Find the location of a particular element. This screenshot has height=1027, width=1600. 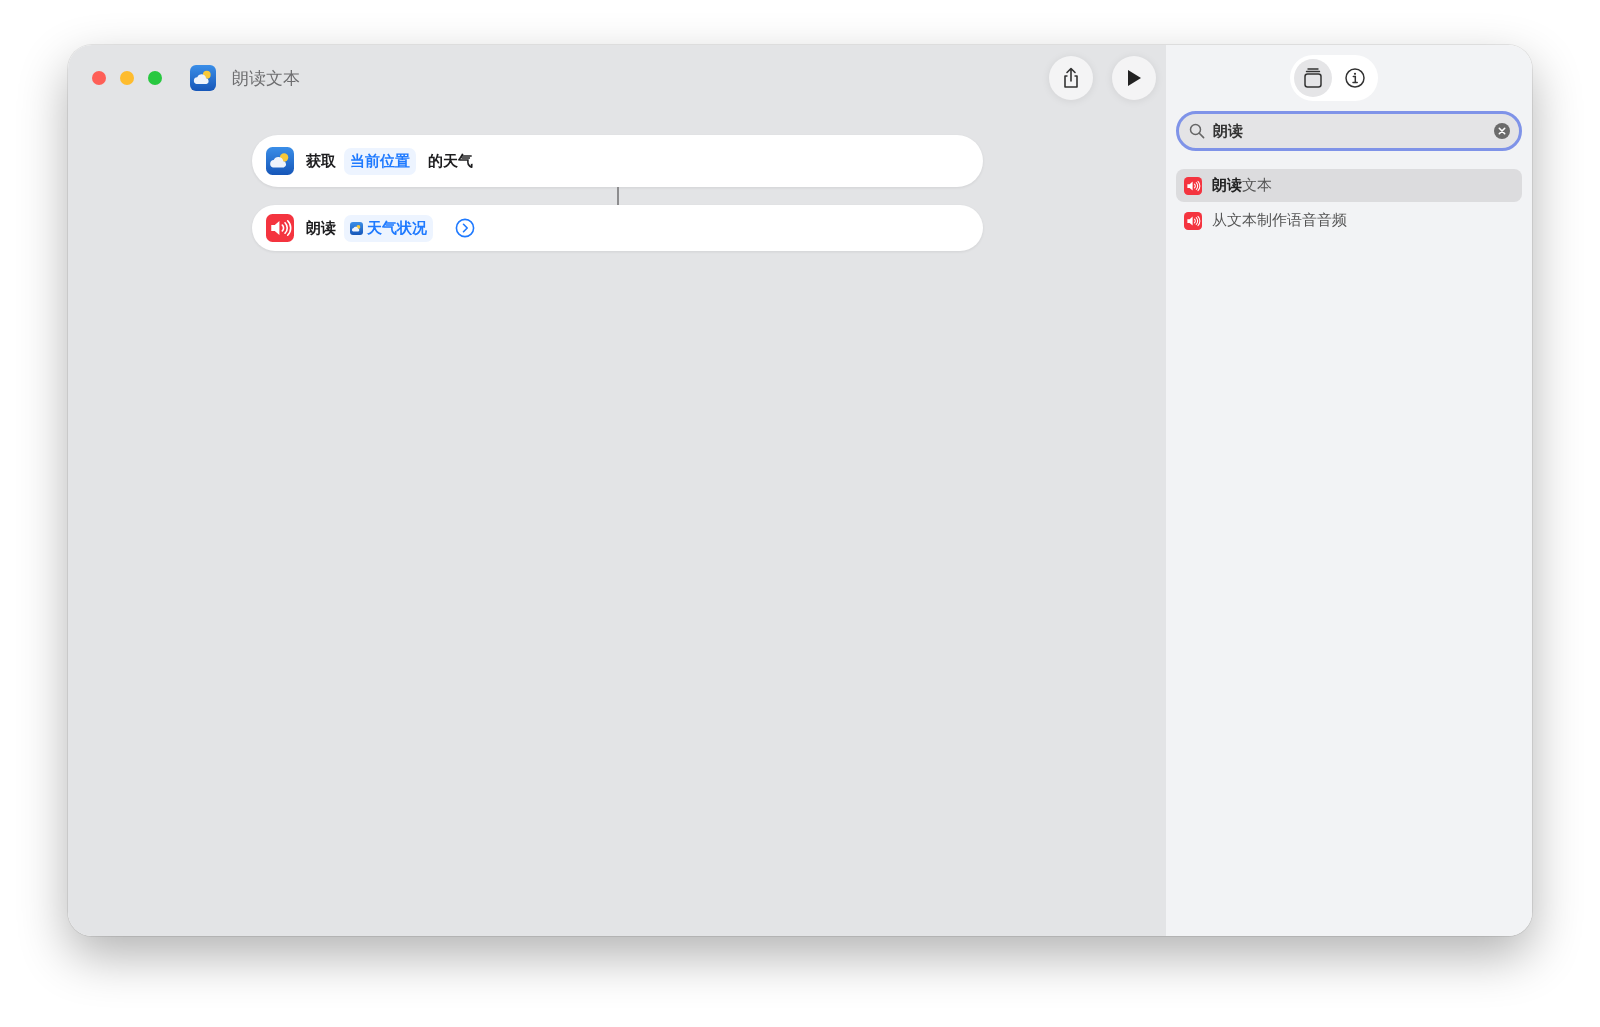

parameter-token: 当前位置 is located at coordinates (380, 161).